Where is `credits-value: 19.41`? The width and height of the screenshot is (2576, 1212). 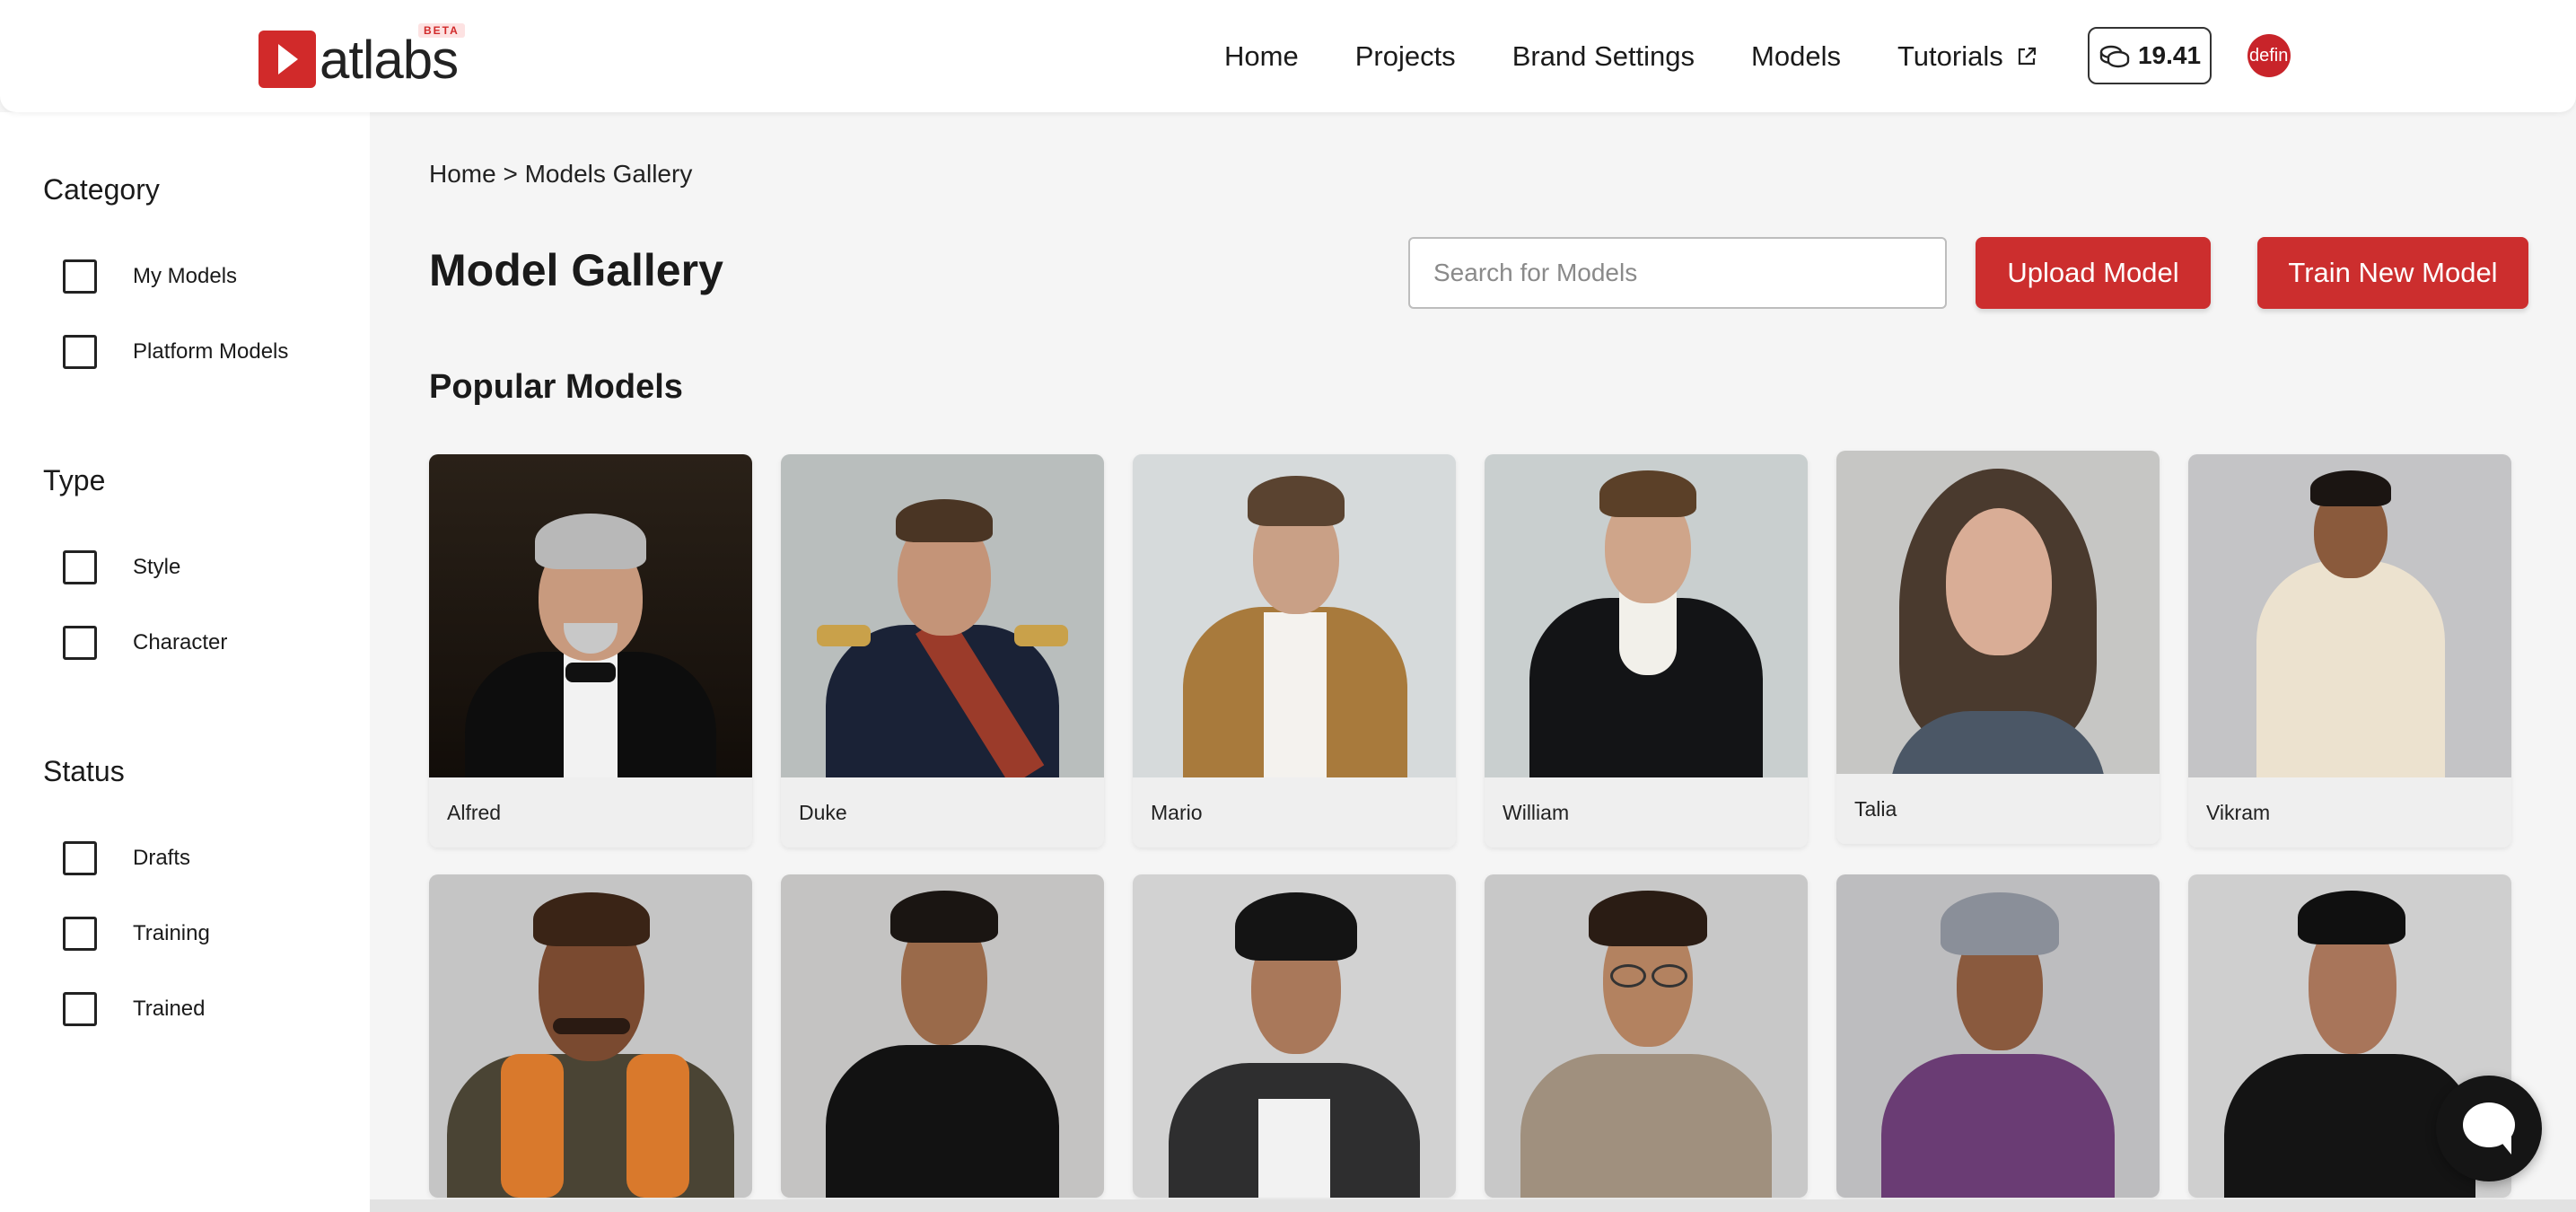 credits-value: 19.41 is located at coordinates (2169, 55).